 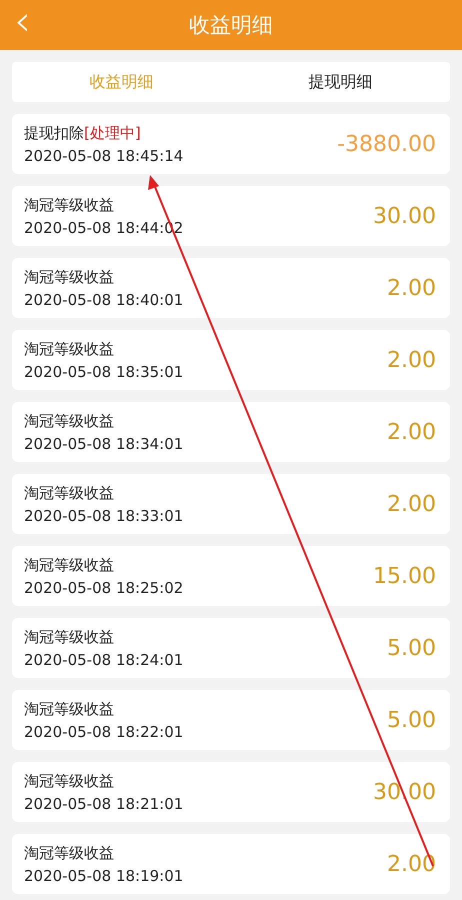 I want to click on tab: 提现明细, so click(x=340, y=82).